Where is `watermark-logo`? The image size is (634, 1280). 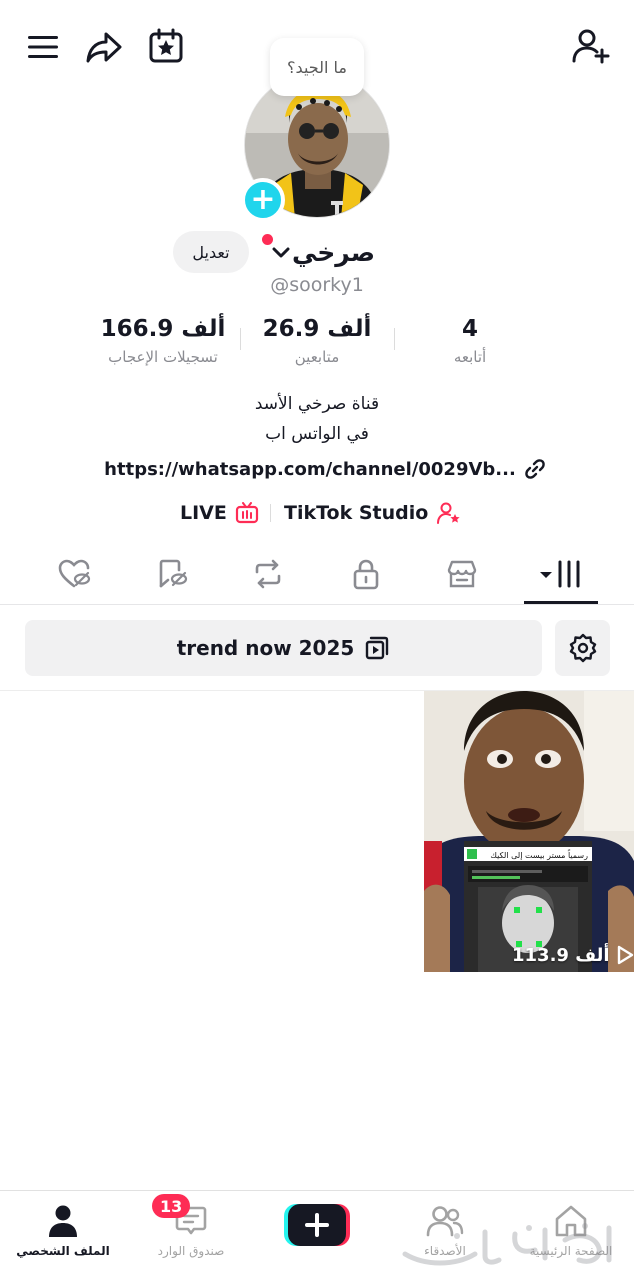 watermark-logo is located at coordinates (507, 1244).